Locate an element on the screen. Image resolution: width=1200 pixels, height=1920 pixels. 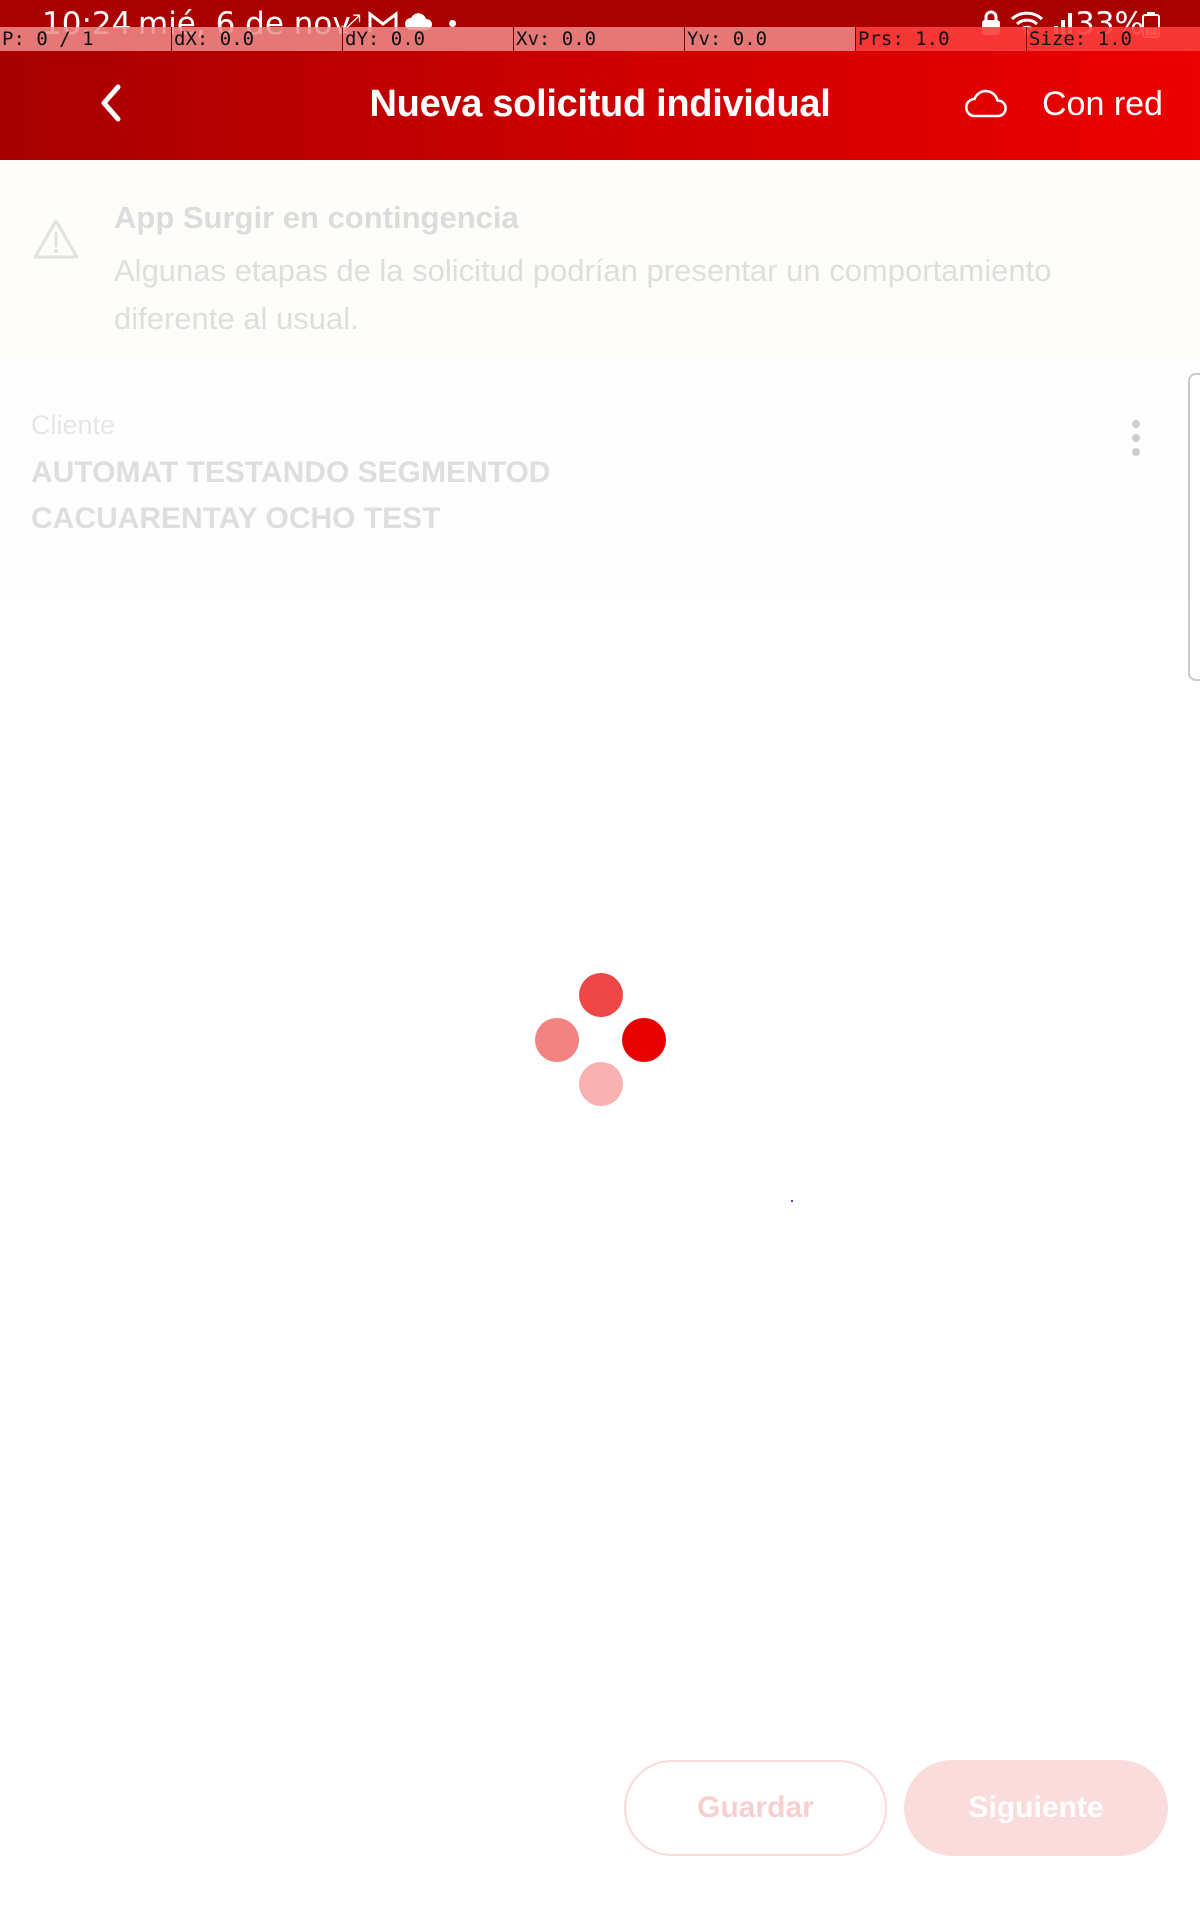
page-title: Nueva solicitud individual is located at coordinates (600, 104).